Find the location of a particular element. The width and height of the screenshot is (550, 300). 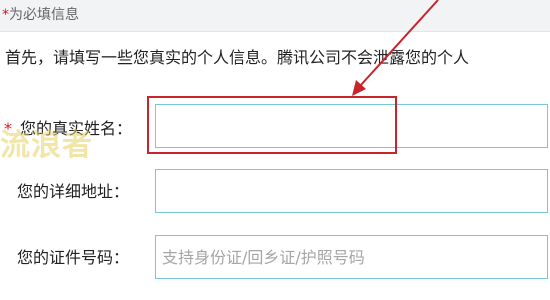

required-note: *为必填信息 is located at coordinates (40, 15).